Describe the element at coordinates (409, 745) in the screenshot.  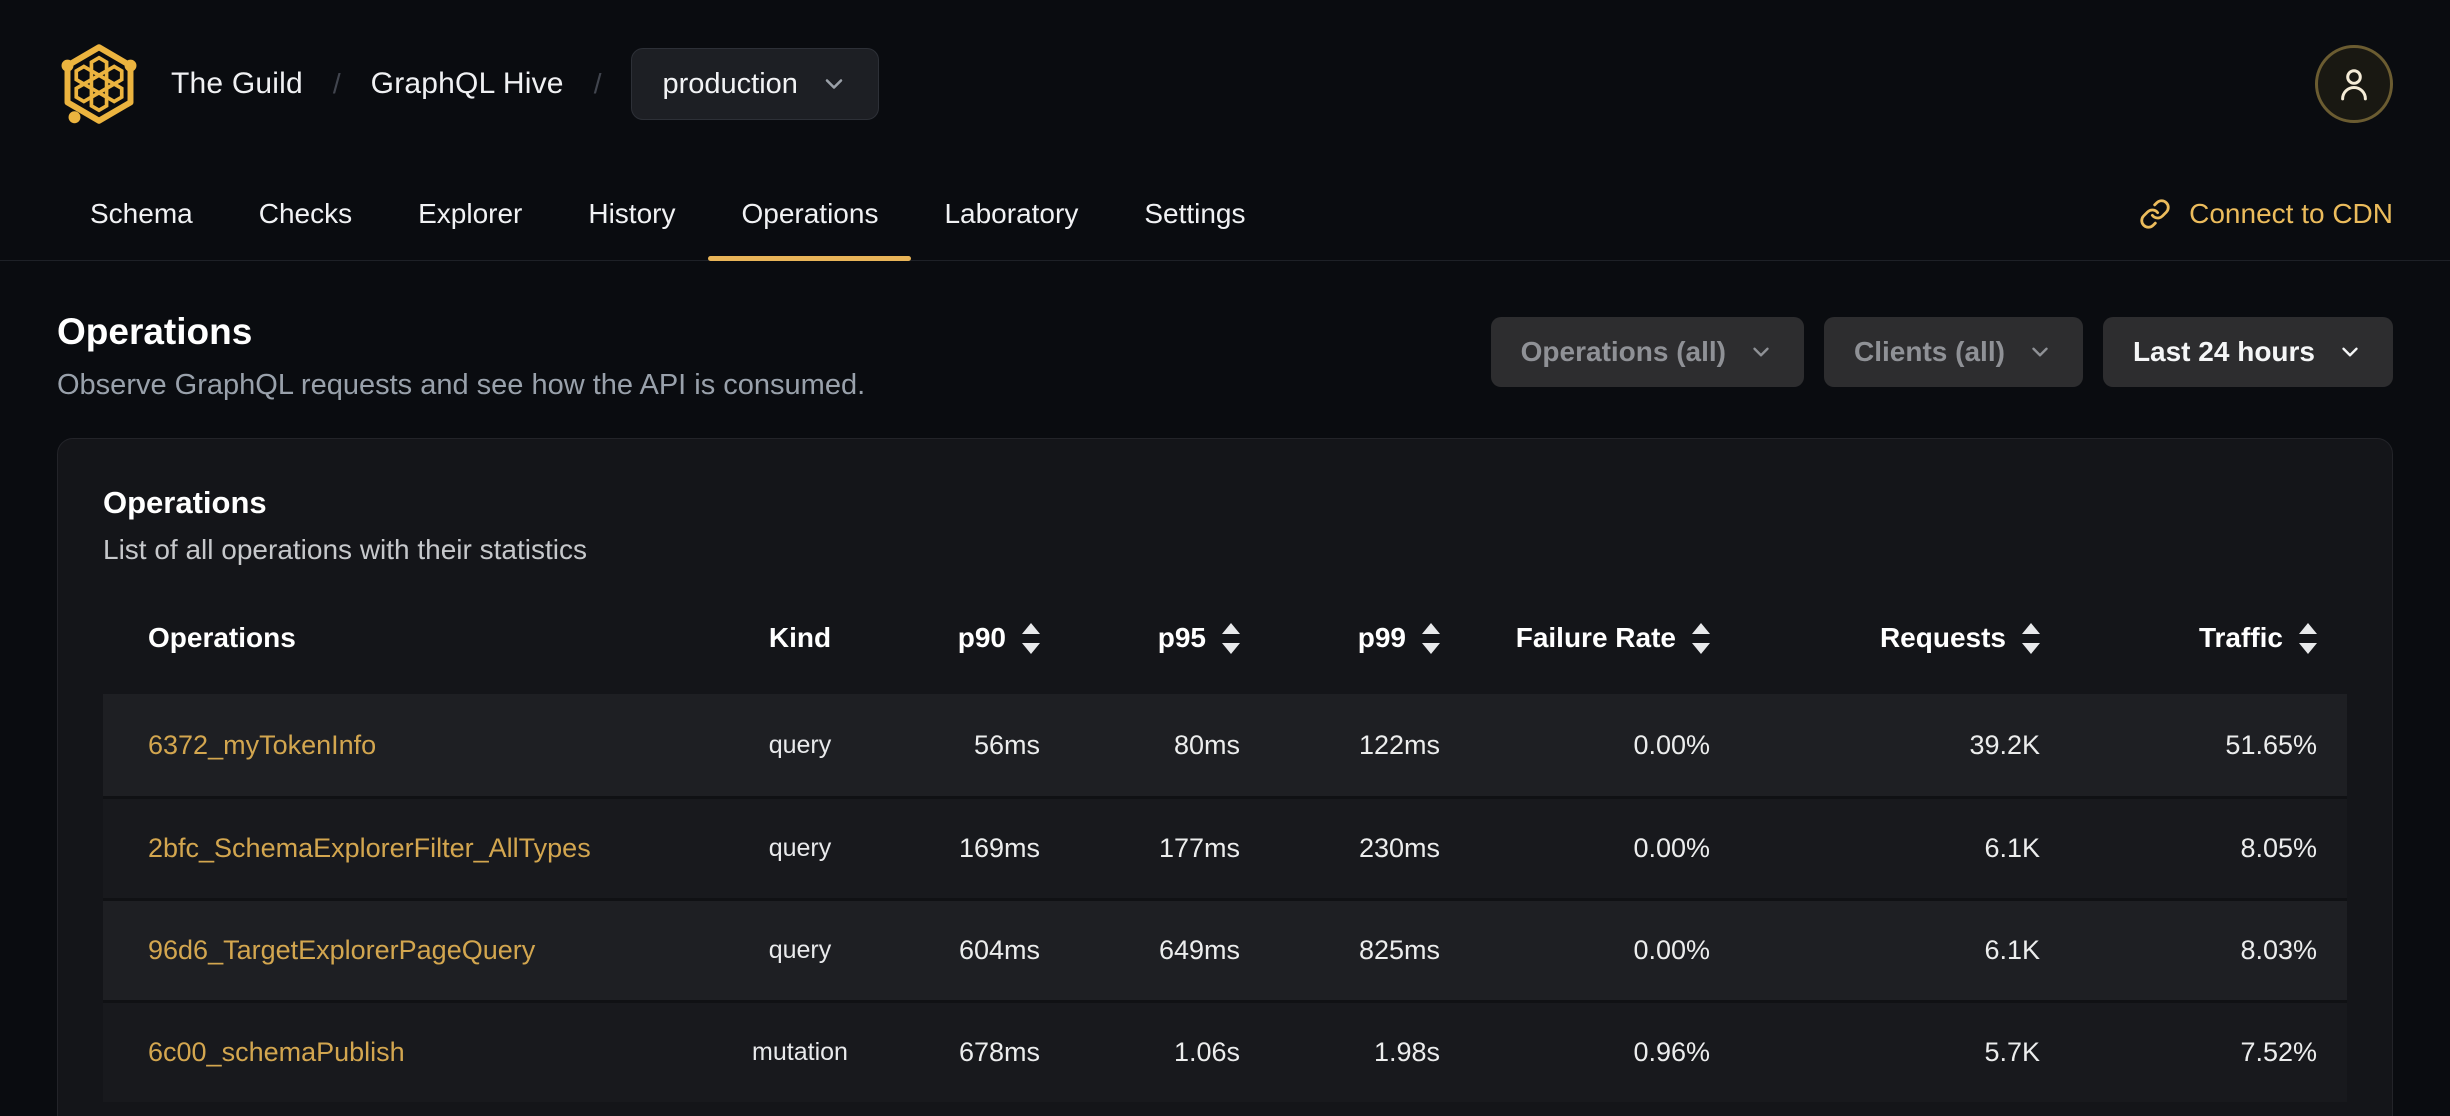
I see `operation-link: 6372_myTokenInfo` at that location.